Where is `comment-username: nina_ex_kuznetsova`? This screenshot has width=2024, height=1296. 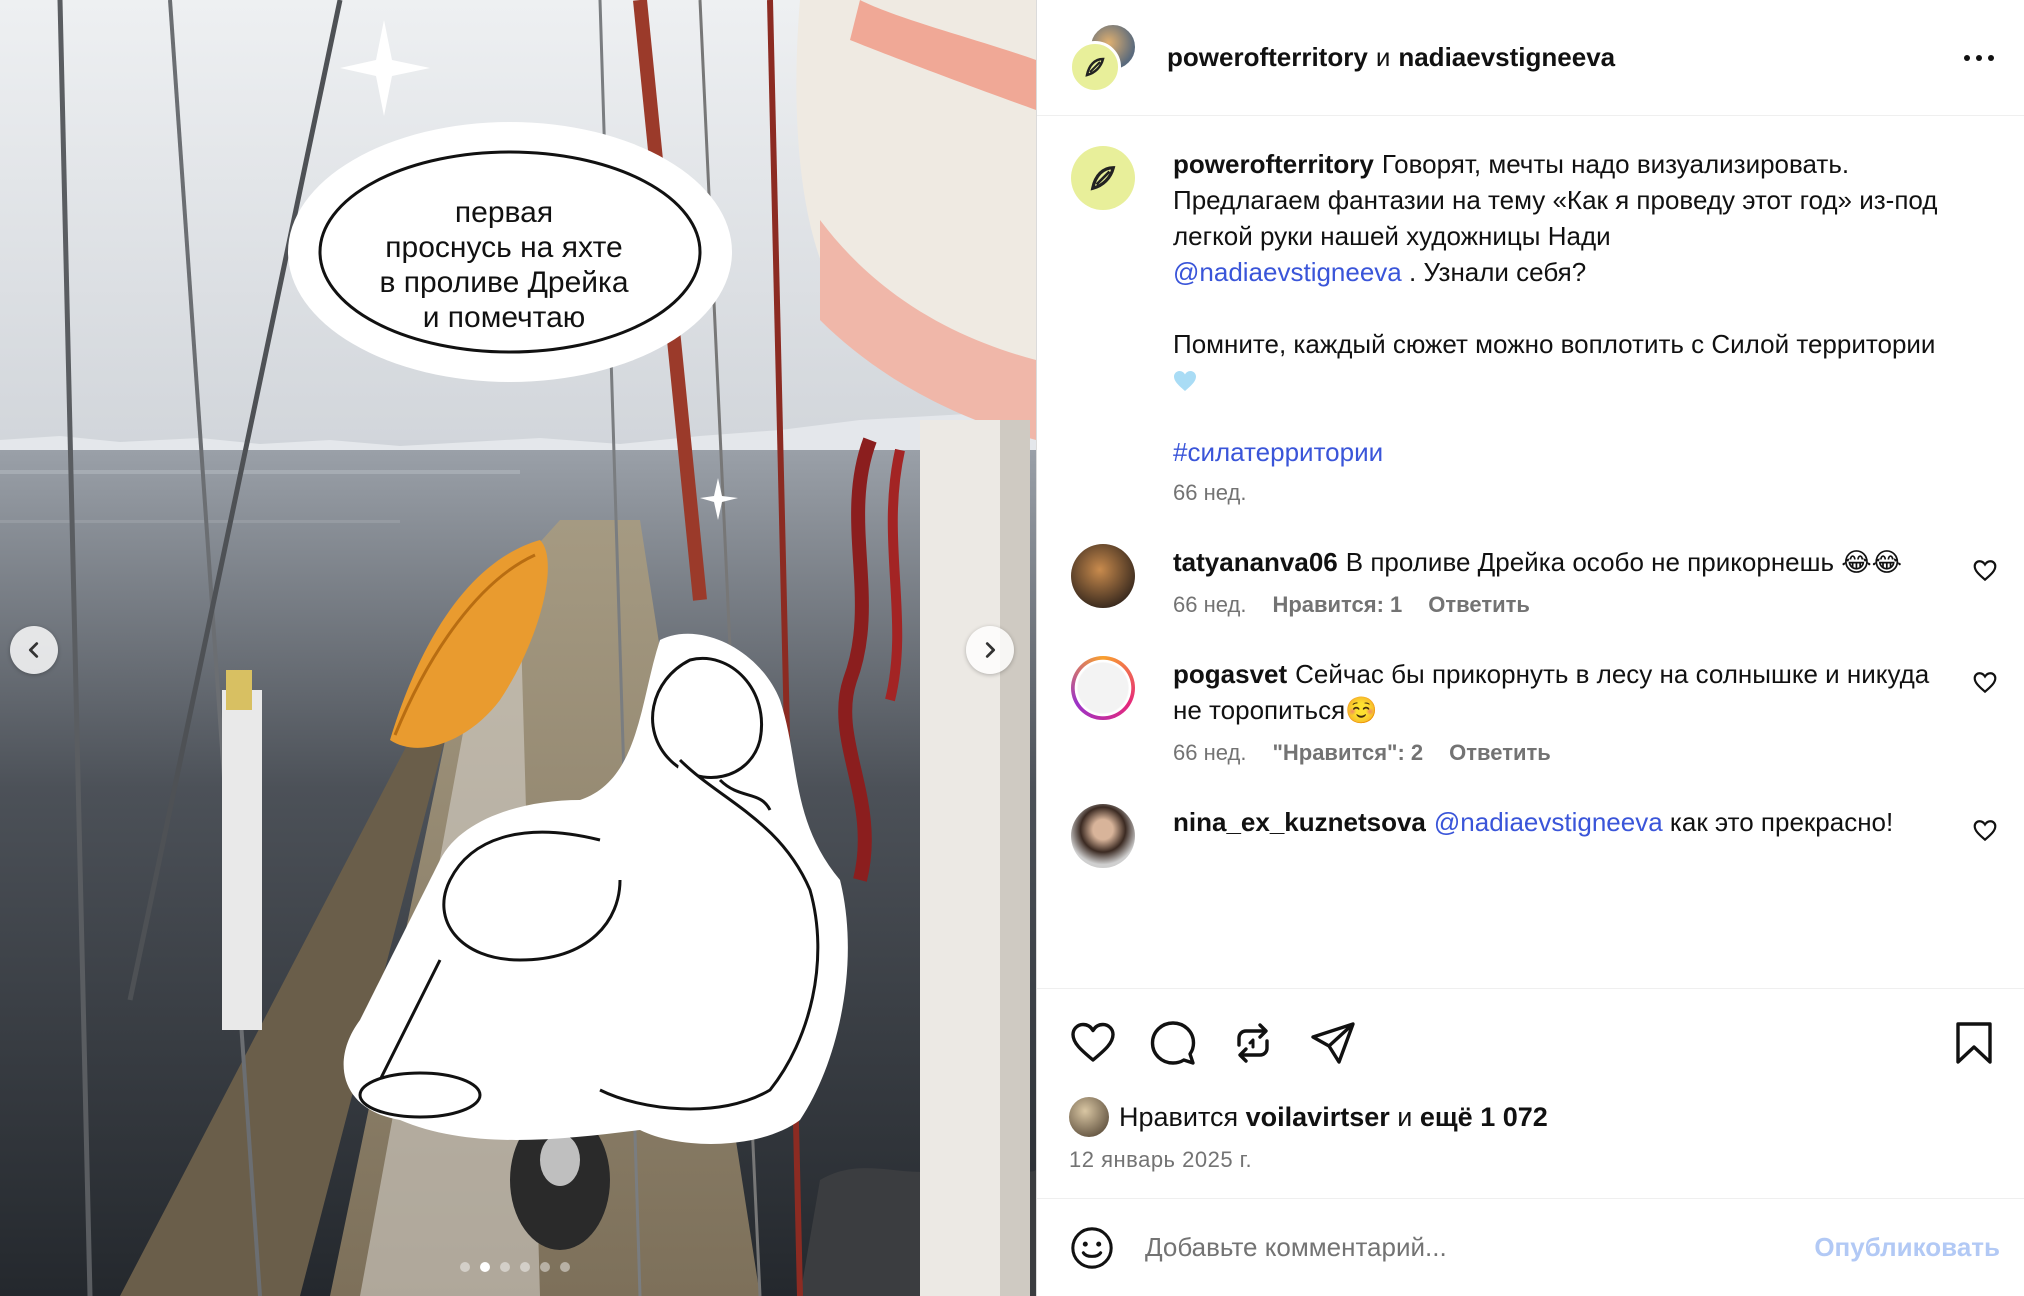
comment-username: nina_ex_kuznetsova is located at coordinates (1299, 822).